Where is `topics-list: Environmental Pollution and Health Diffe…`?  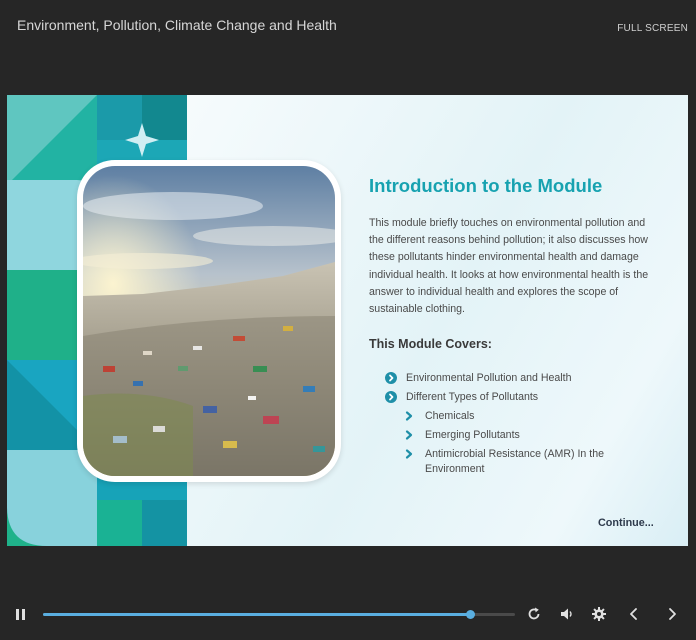
topics-list: Environmental Pollution and Health Diffe… is located at coordinates (514, 424).